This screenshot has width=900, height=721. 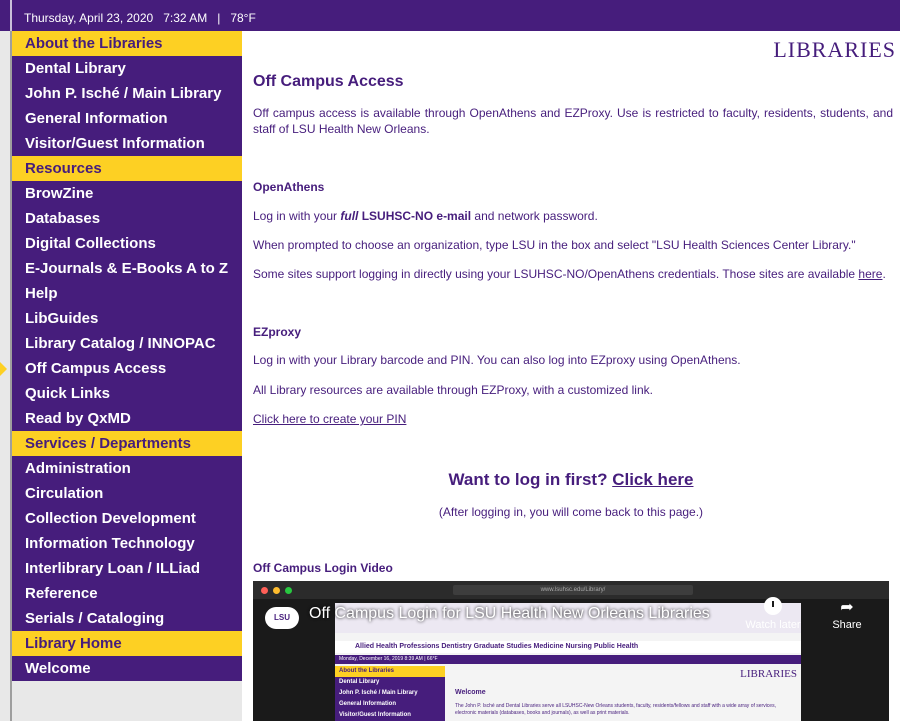 I want to click on thumb-sidebar-item: Visitor/Guest Information, so click(x=390, y=715).